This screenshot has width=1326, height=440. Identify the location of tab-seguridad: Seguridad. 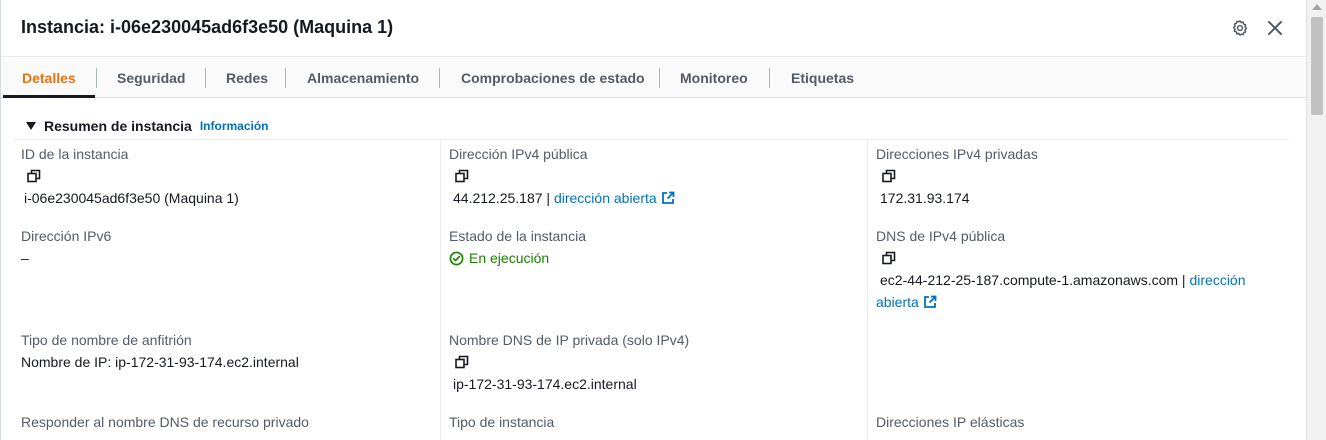
(151, 78).